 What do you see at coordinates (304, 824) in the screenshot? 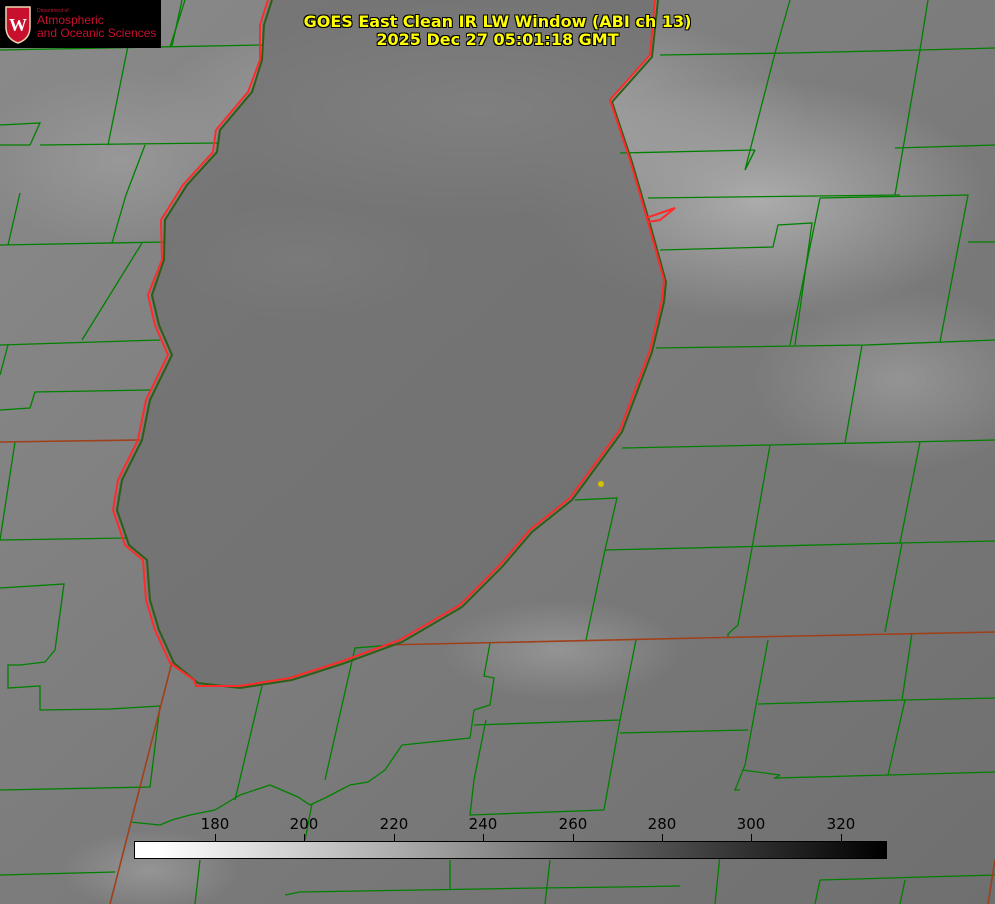
I see `colorbar-tick-label: 200` at bounding box center [304, 824].